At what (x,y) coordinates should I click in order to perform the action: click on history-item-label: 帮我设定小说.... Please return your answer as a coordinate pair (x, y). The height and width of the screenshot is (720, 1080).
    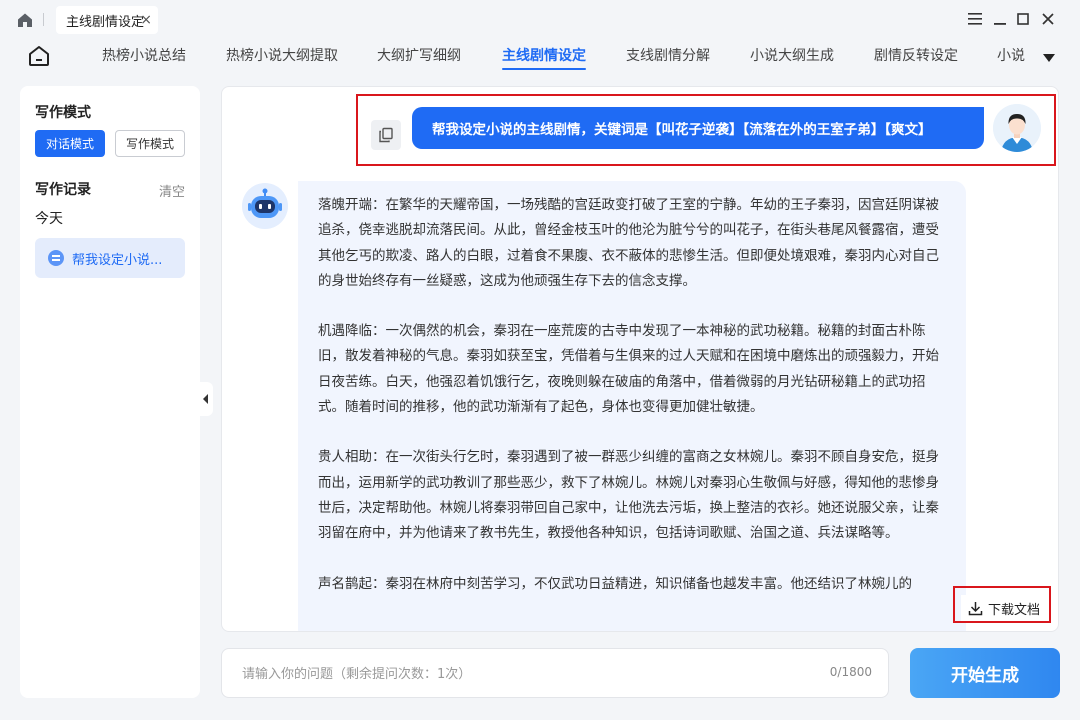
    Looking at the image, I should click on (117, 260).